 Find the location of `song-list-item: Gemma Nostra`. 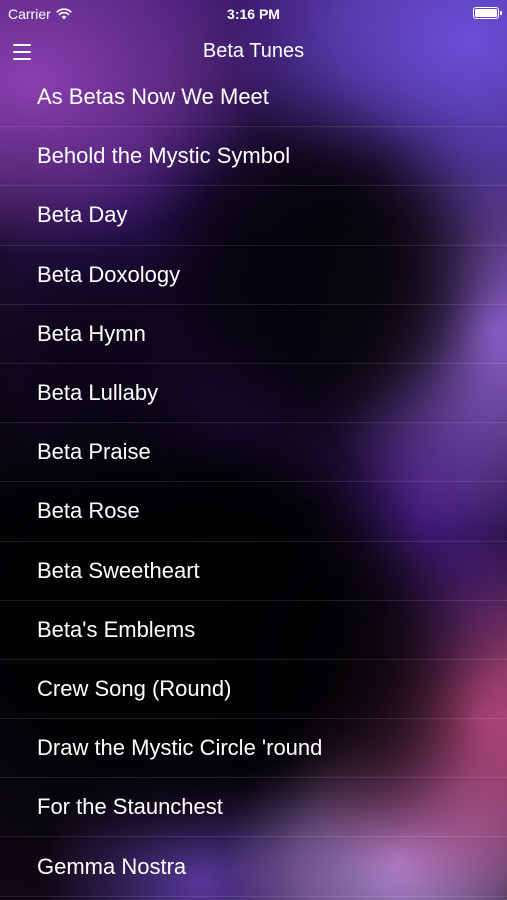

song-list-item: Gemma Nostra is located at coordinates (253, 867).